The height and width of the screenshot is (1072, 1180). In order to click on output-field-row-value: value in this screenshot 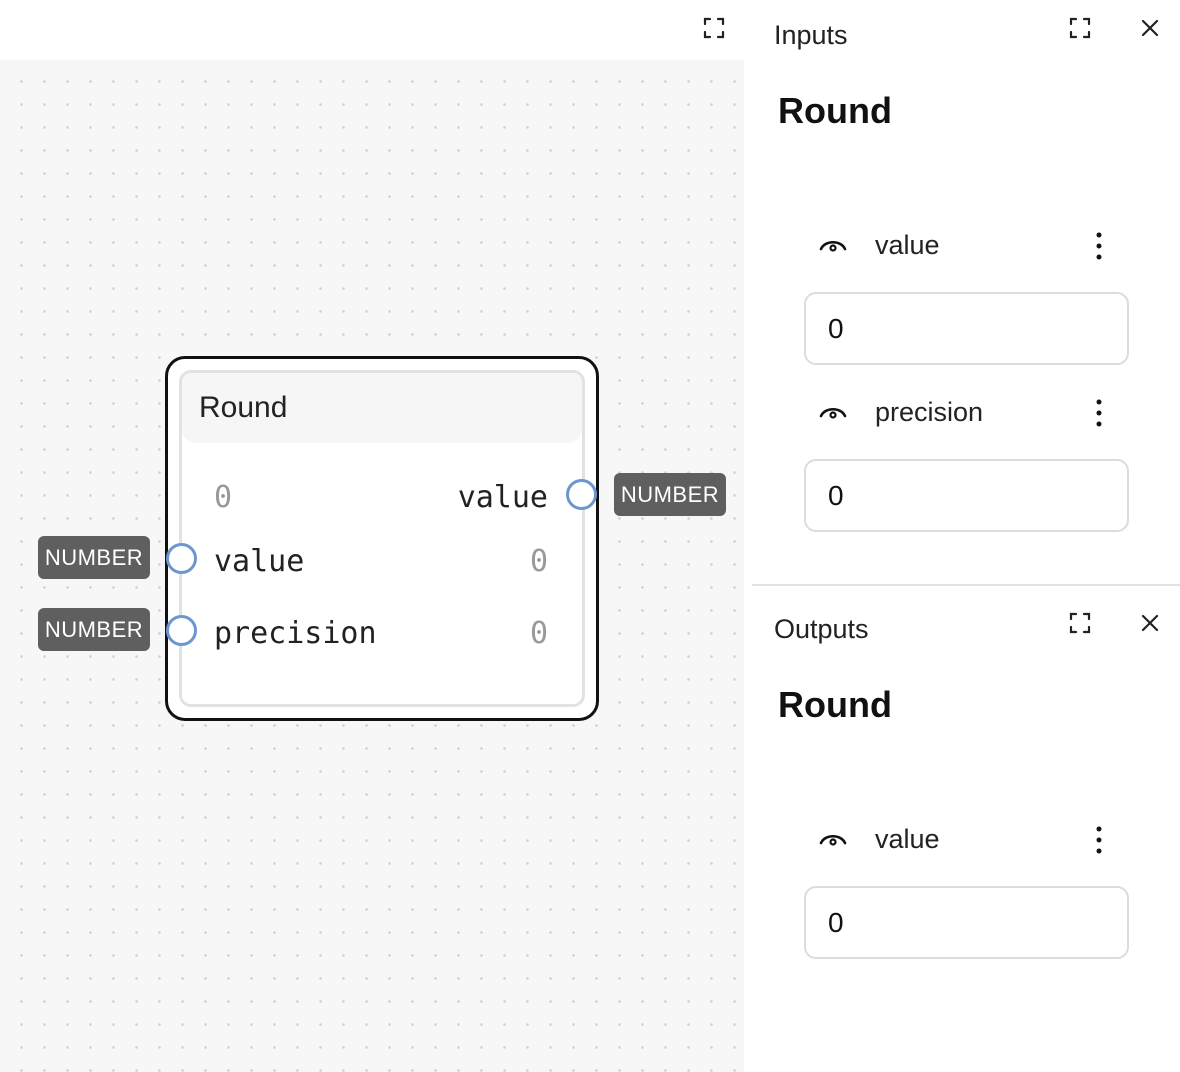, I will do `click(966, 840)`.